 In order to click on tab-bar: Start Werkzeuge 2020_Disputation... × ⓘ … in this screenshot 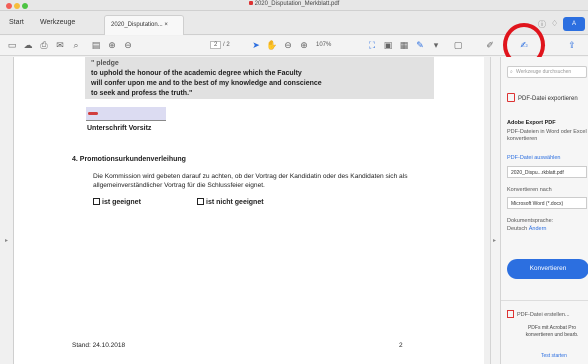, I will do `click(294, 23)`.